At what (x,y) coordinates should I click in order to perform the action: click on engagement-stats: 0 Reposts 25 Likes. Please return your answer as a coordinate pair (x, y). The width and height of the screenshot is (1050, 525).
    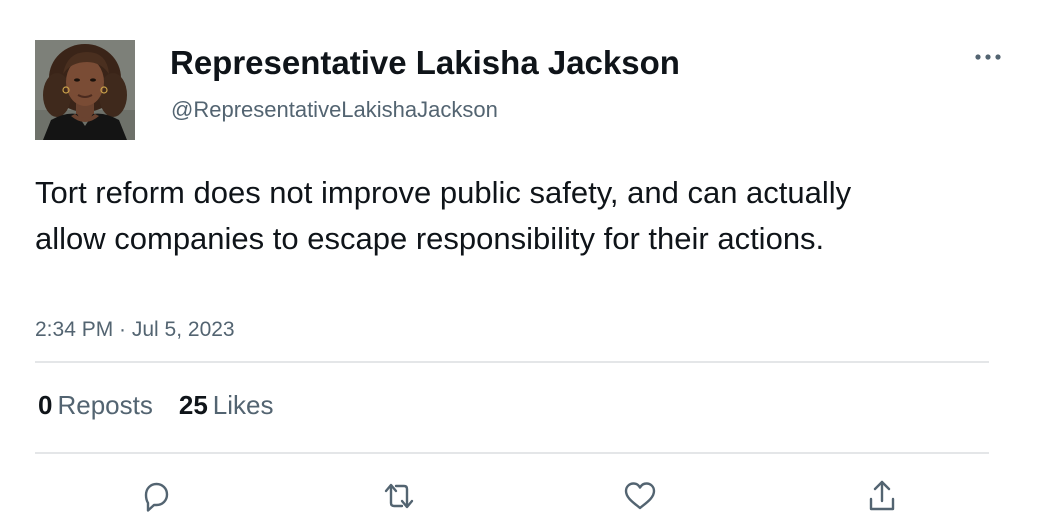
    Looking at the image, I should click on (155, 405).